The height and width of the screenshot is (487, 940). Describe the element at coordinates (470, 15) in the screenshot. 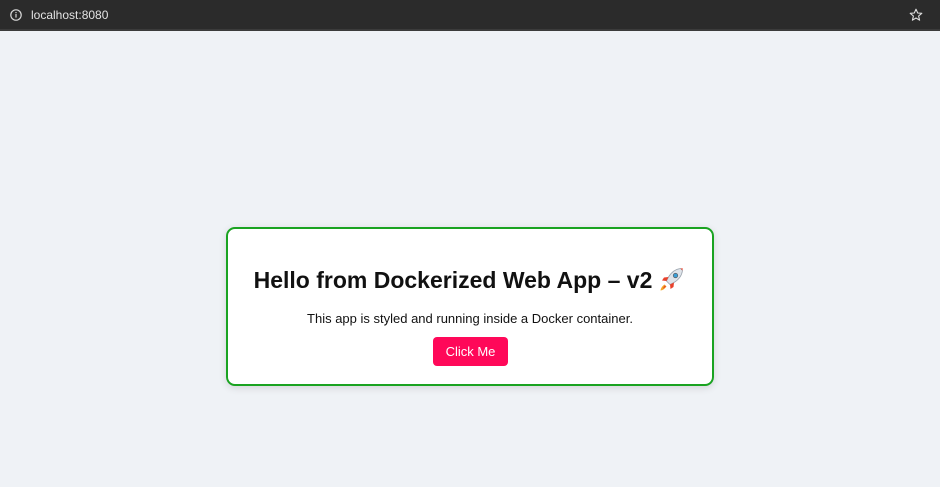

I see `browser-address-bar: localhost:8080` at that location.